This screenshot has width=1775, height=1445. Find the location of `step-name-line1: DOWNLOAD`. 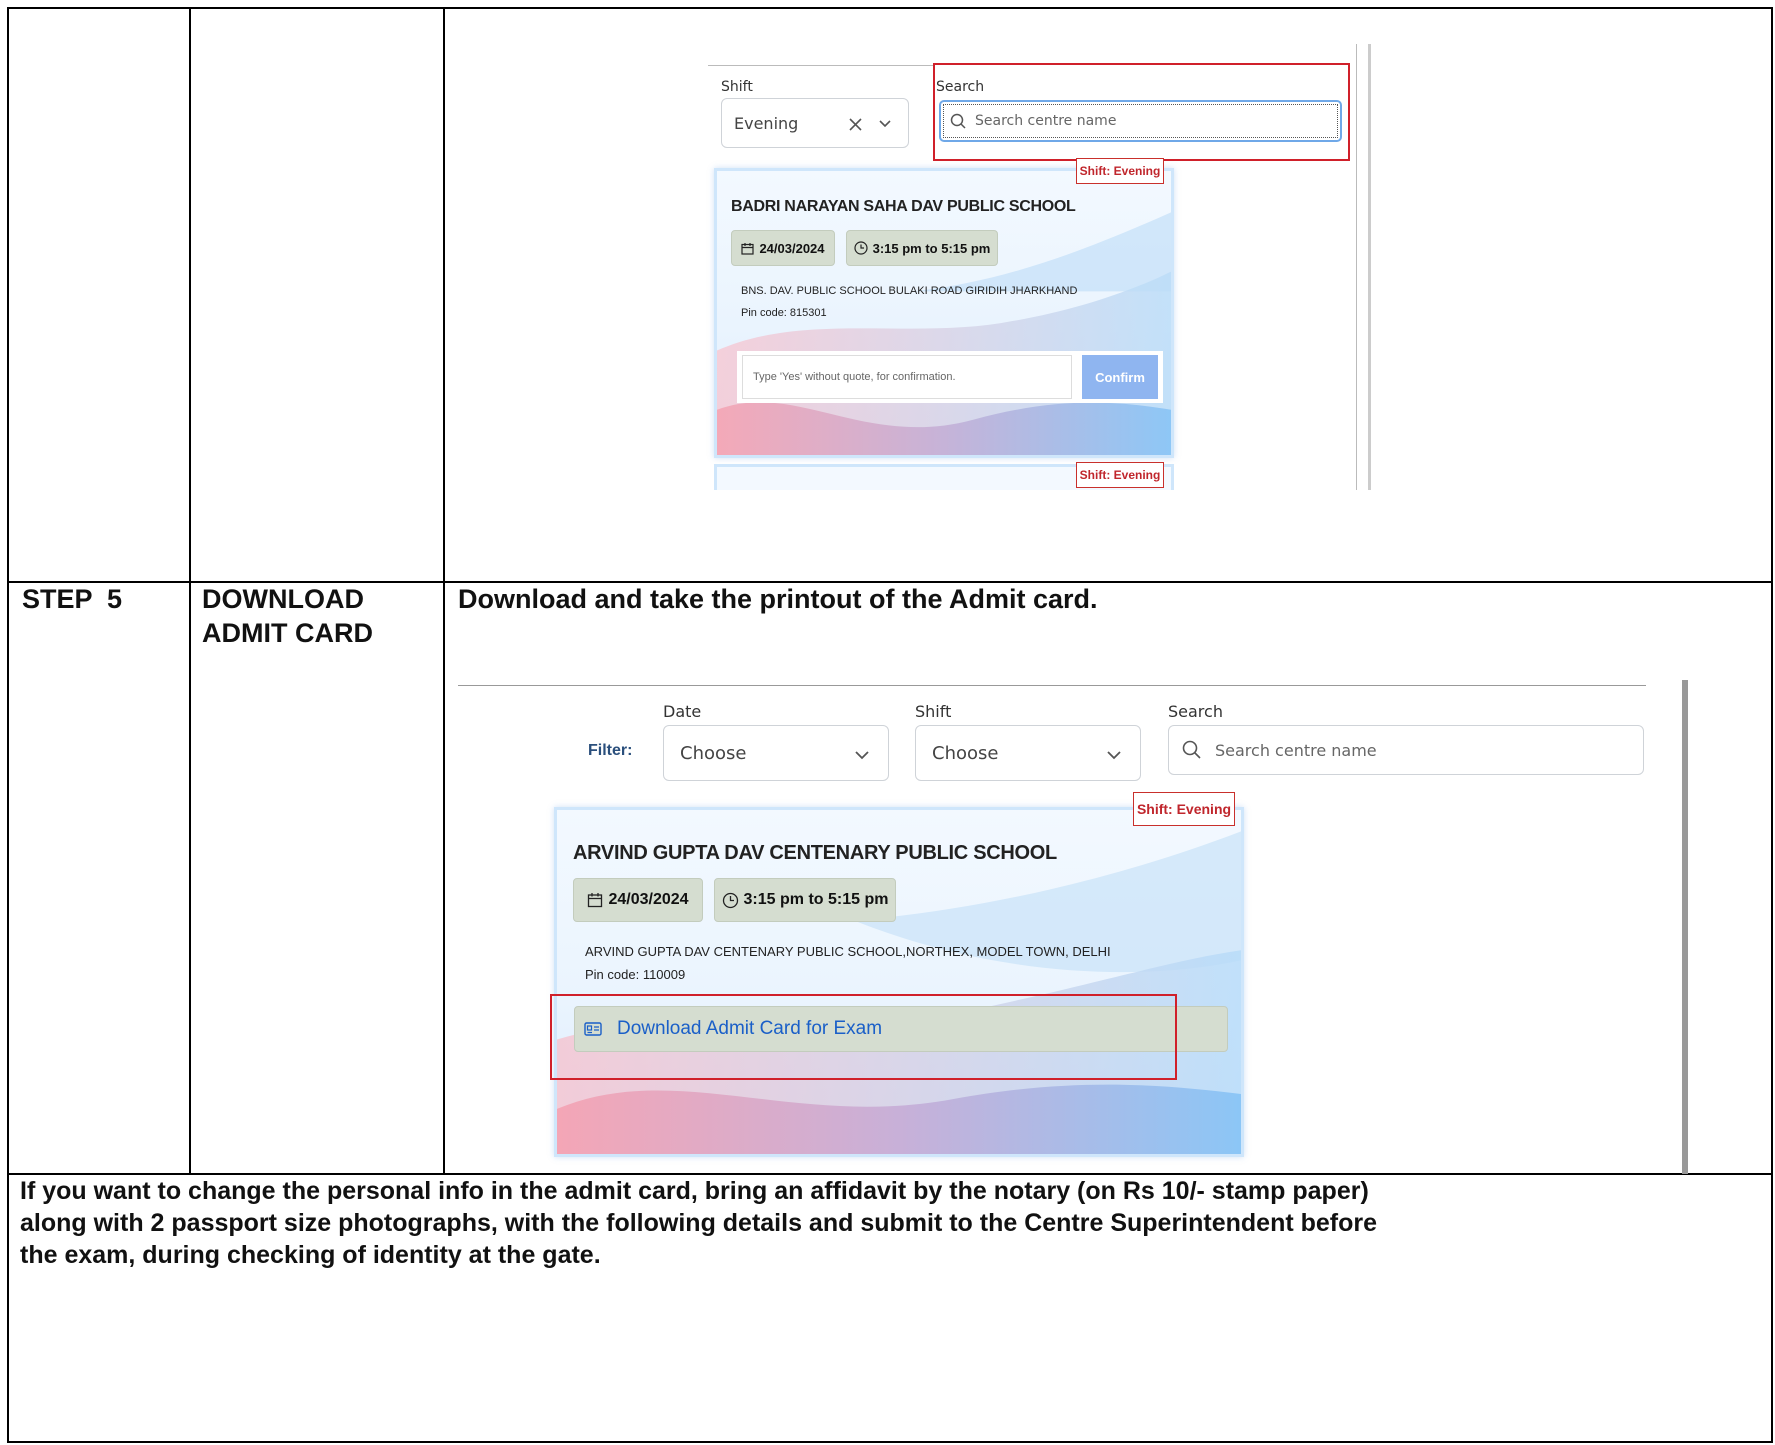

step-name-line1: DOWNLOAD is located at coordinates (283, 599).